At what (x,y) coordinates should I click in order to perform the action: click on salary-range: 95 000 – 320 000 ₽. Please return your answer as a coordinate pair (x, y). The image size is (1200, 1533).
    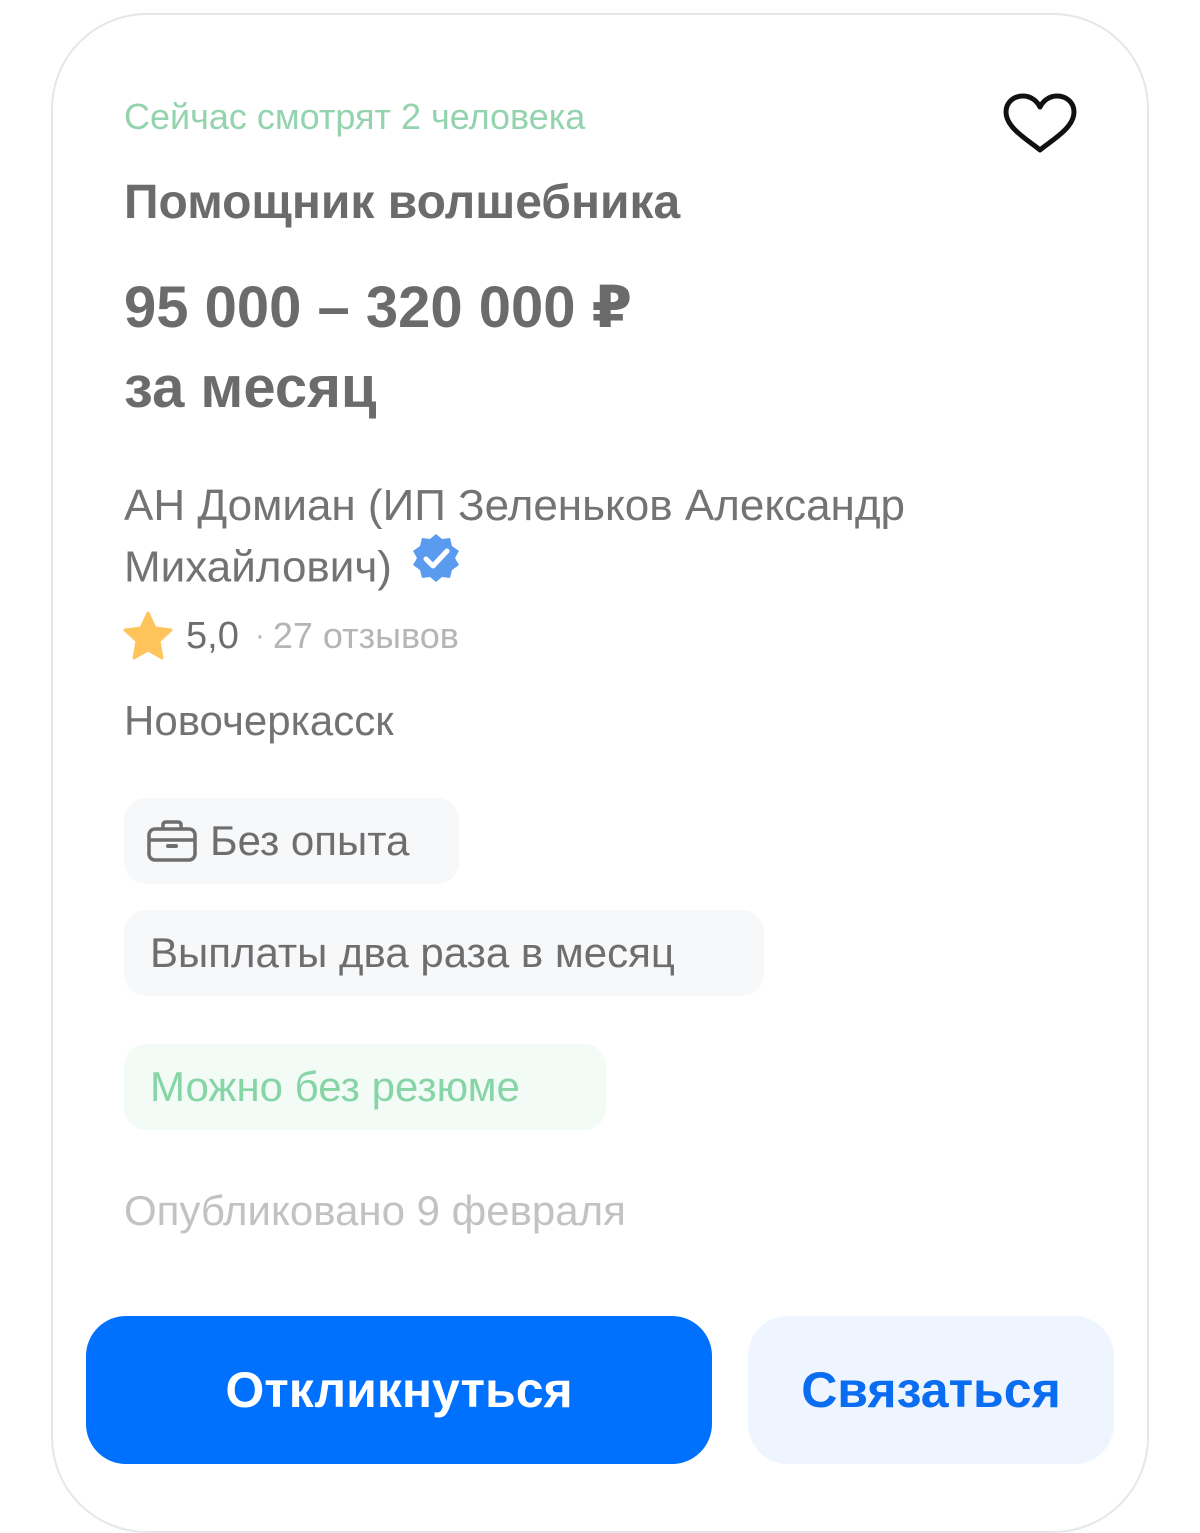
    Looking at the image, I should click on (378, 307).